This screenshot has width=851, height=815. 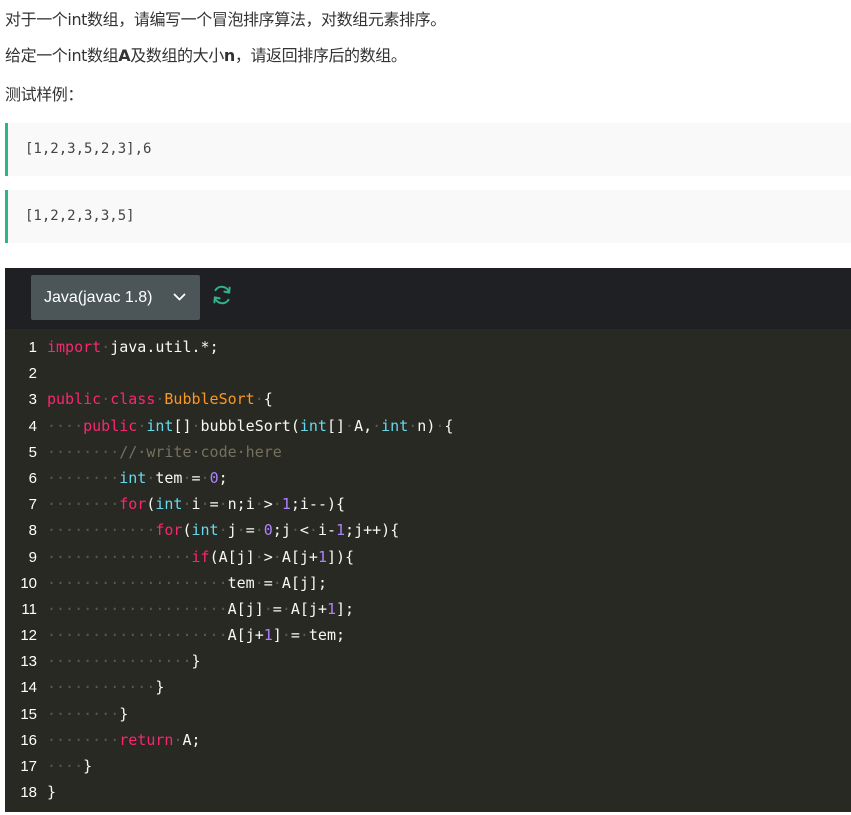 I want to click on code-line: 11 ····················A[j]·=·A[j+1];, so click(x=428, y=609).